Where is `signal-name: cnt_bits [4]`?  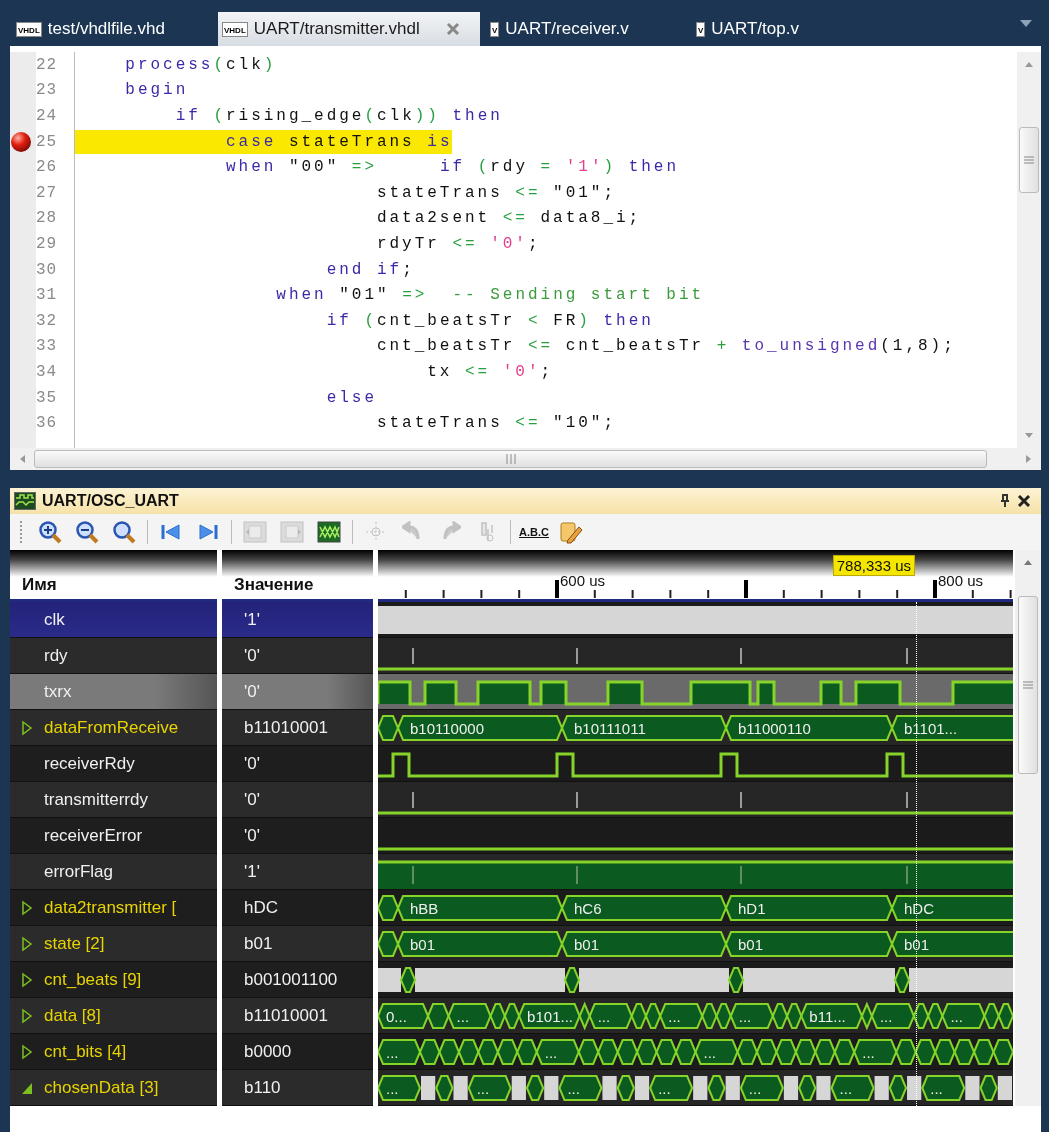 signal-name: cnt_bits [4] is located at coordinates (113, 1052).